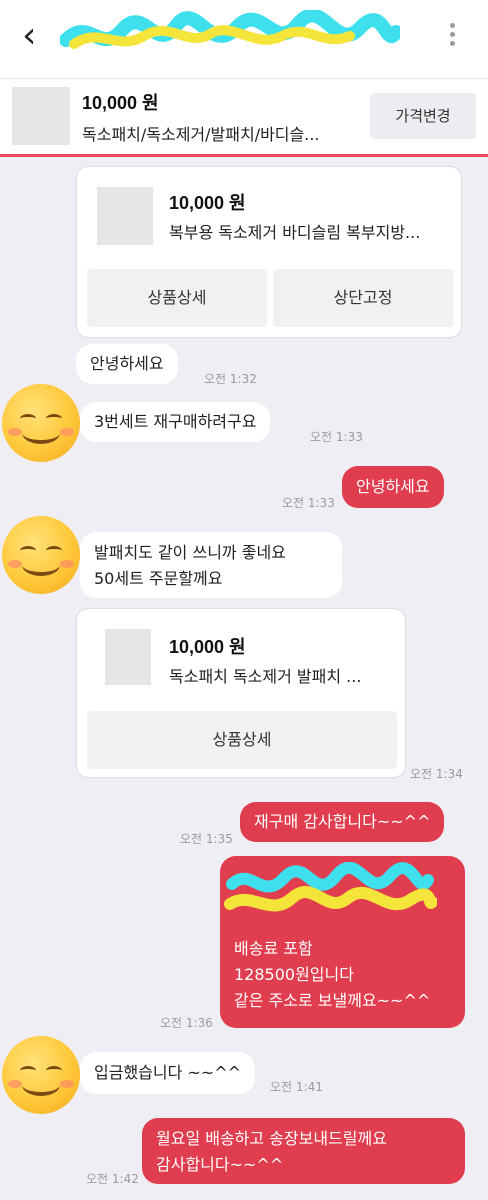 The image size is (488, 1200). What do you see at coordinates (211, 565) in the screenshot?
I see `message-bubble-incoming: 발패치도 같이 쓰니까 좋네요 50세트 주문할께요` at bounding box center [211, 565].